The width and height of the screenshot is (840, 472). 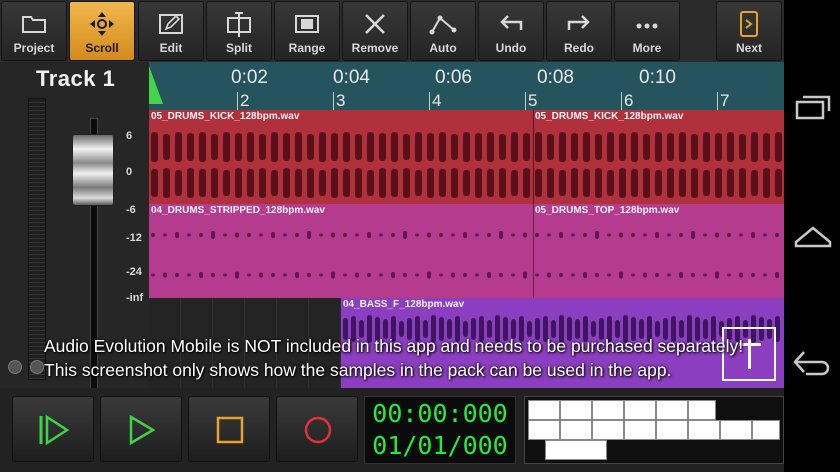 I want to click on stop-icon, so click(x=230, y=430).